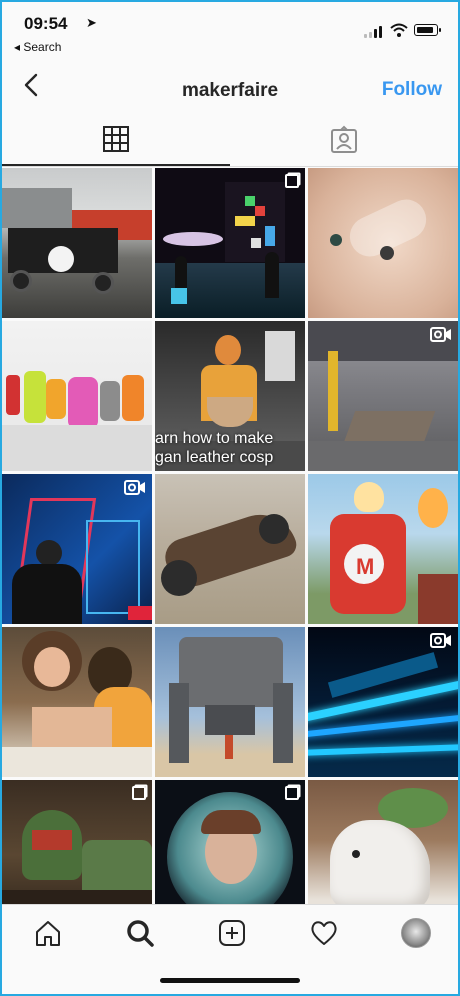  I want to click on wifi-icon, so click(399, 30).